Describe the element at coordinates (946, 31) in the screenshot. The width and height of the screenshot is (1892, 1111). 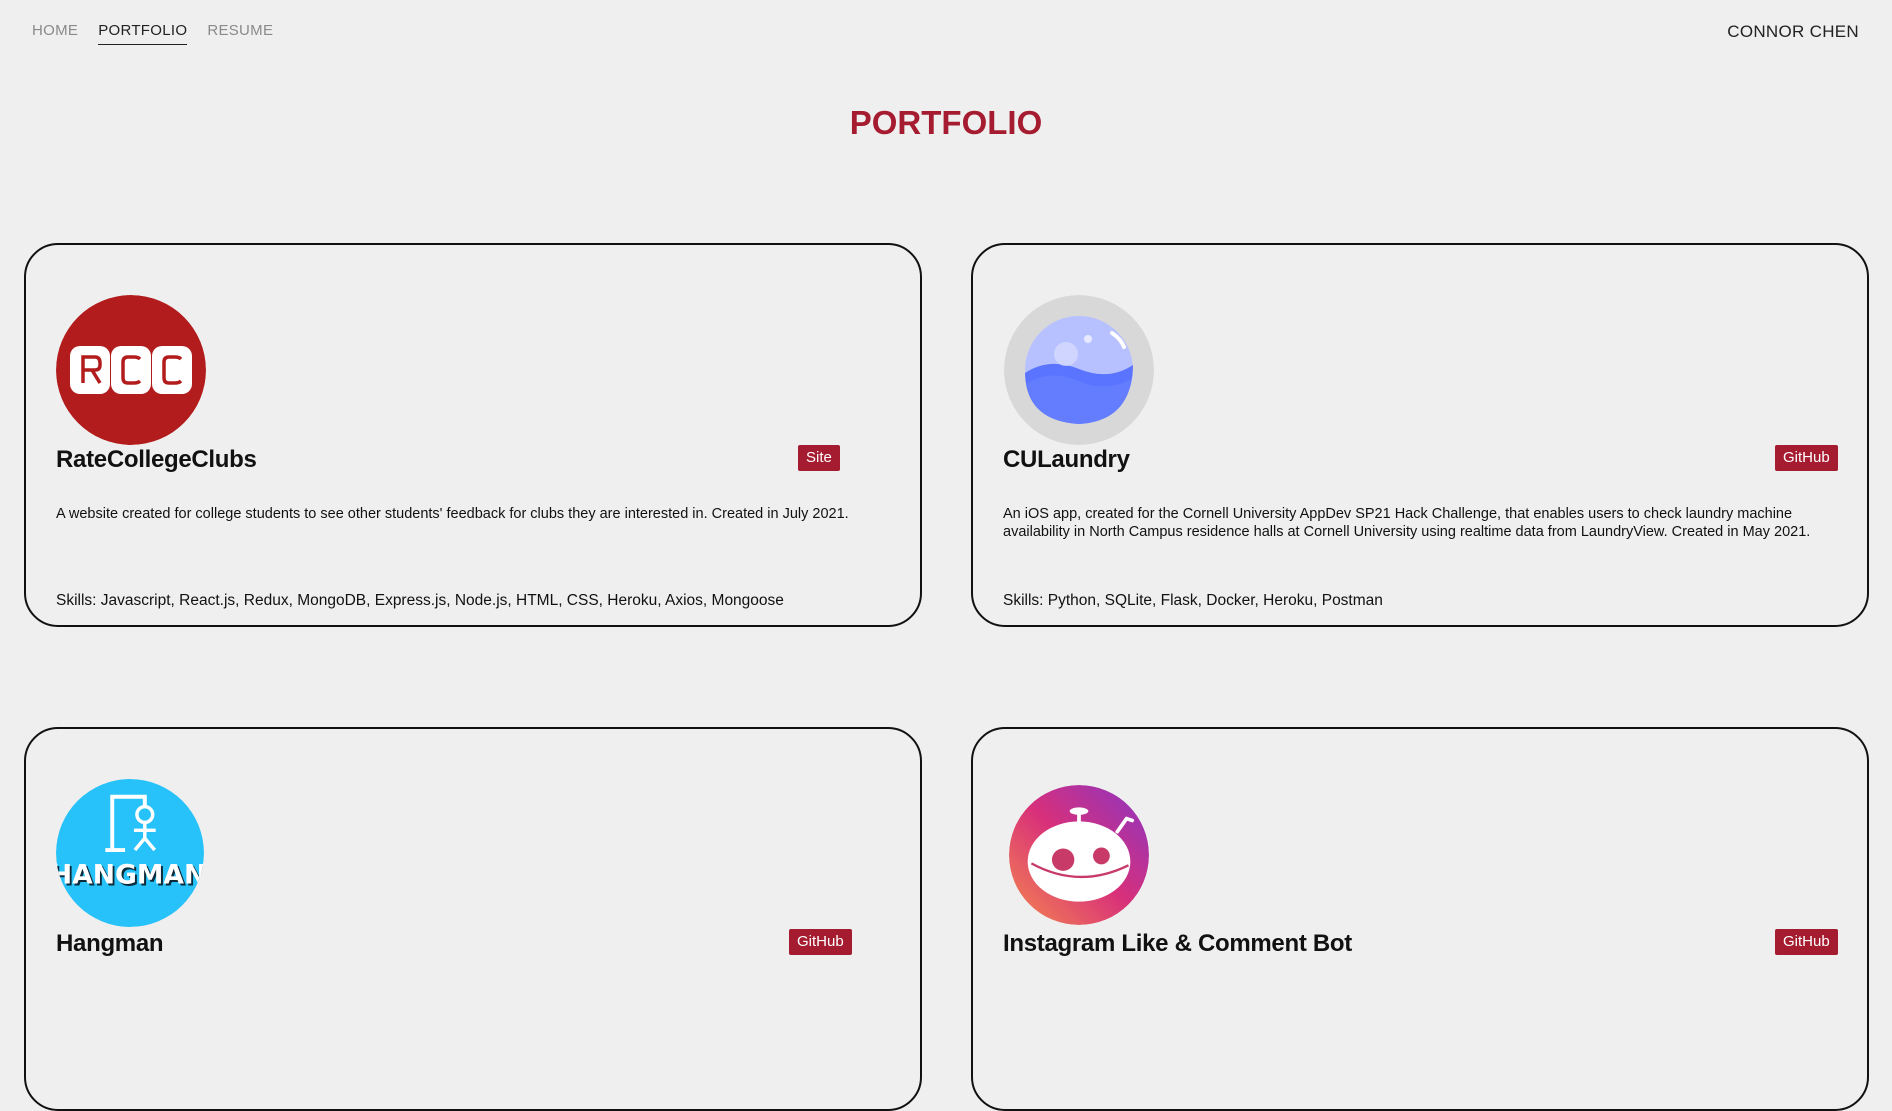
I see `top-nav: HOME PORTFOLIO RESUME CONNOR CHEN` at that location.